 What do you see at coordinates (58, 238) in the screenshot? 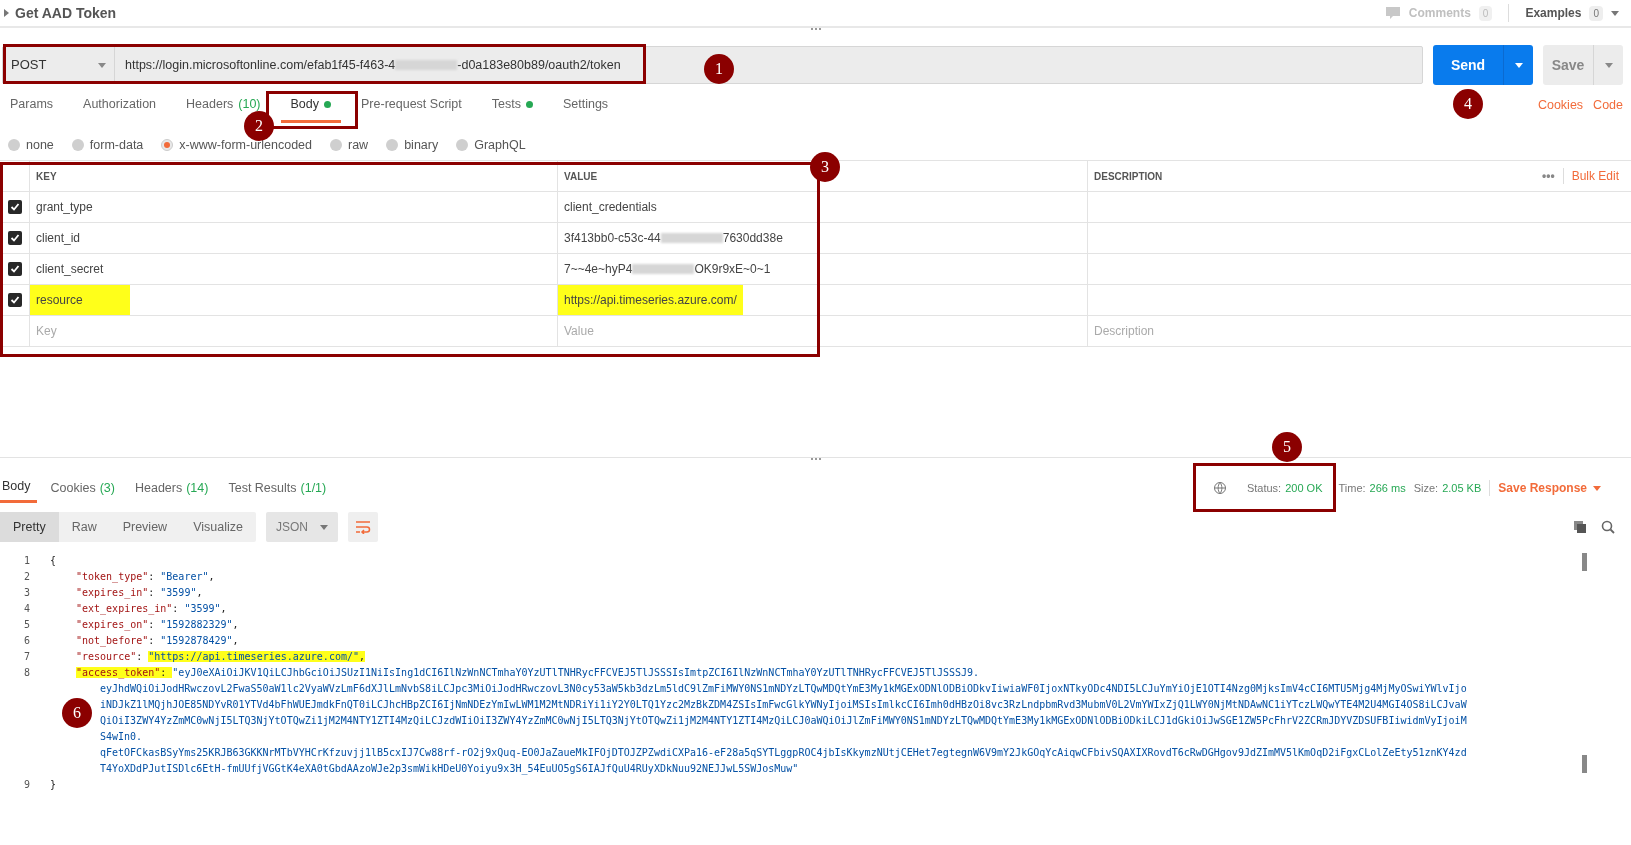
I see `key-cell: client_id` at bounding box center [58, 238].